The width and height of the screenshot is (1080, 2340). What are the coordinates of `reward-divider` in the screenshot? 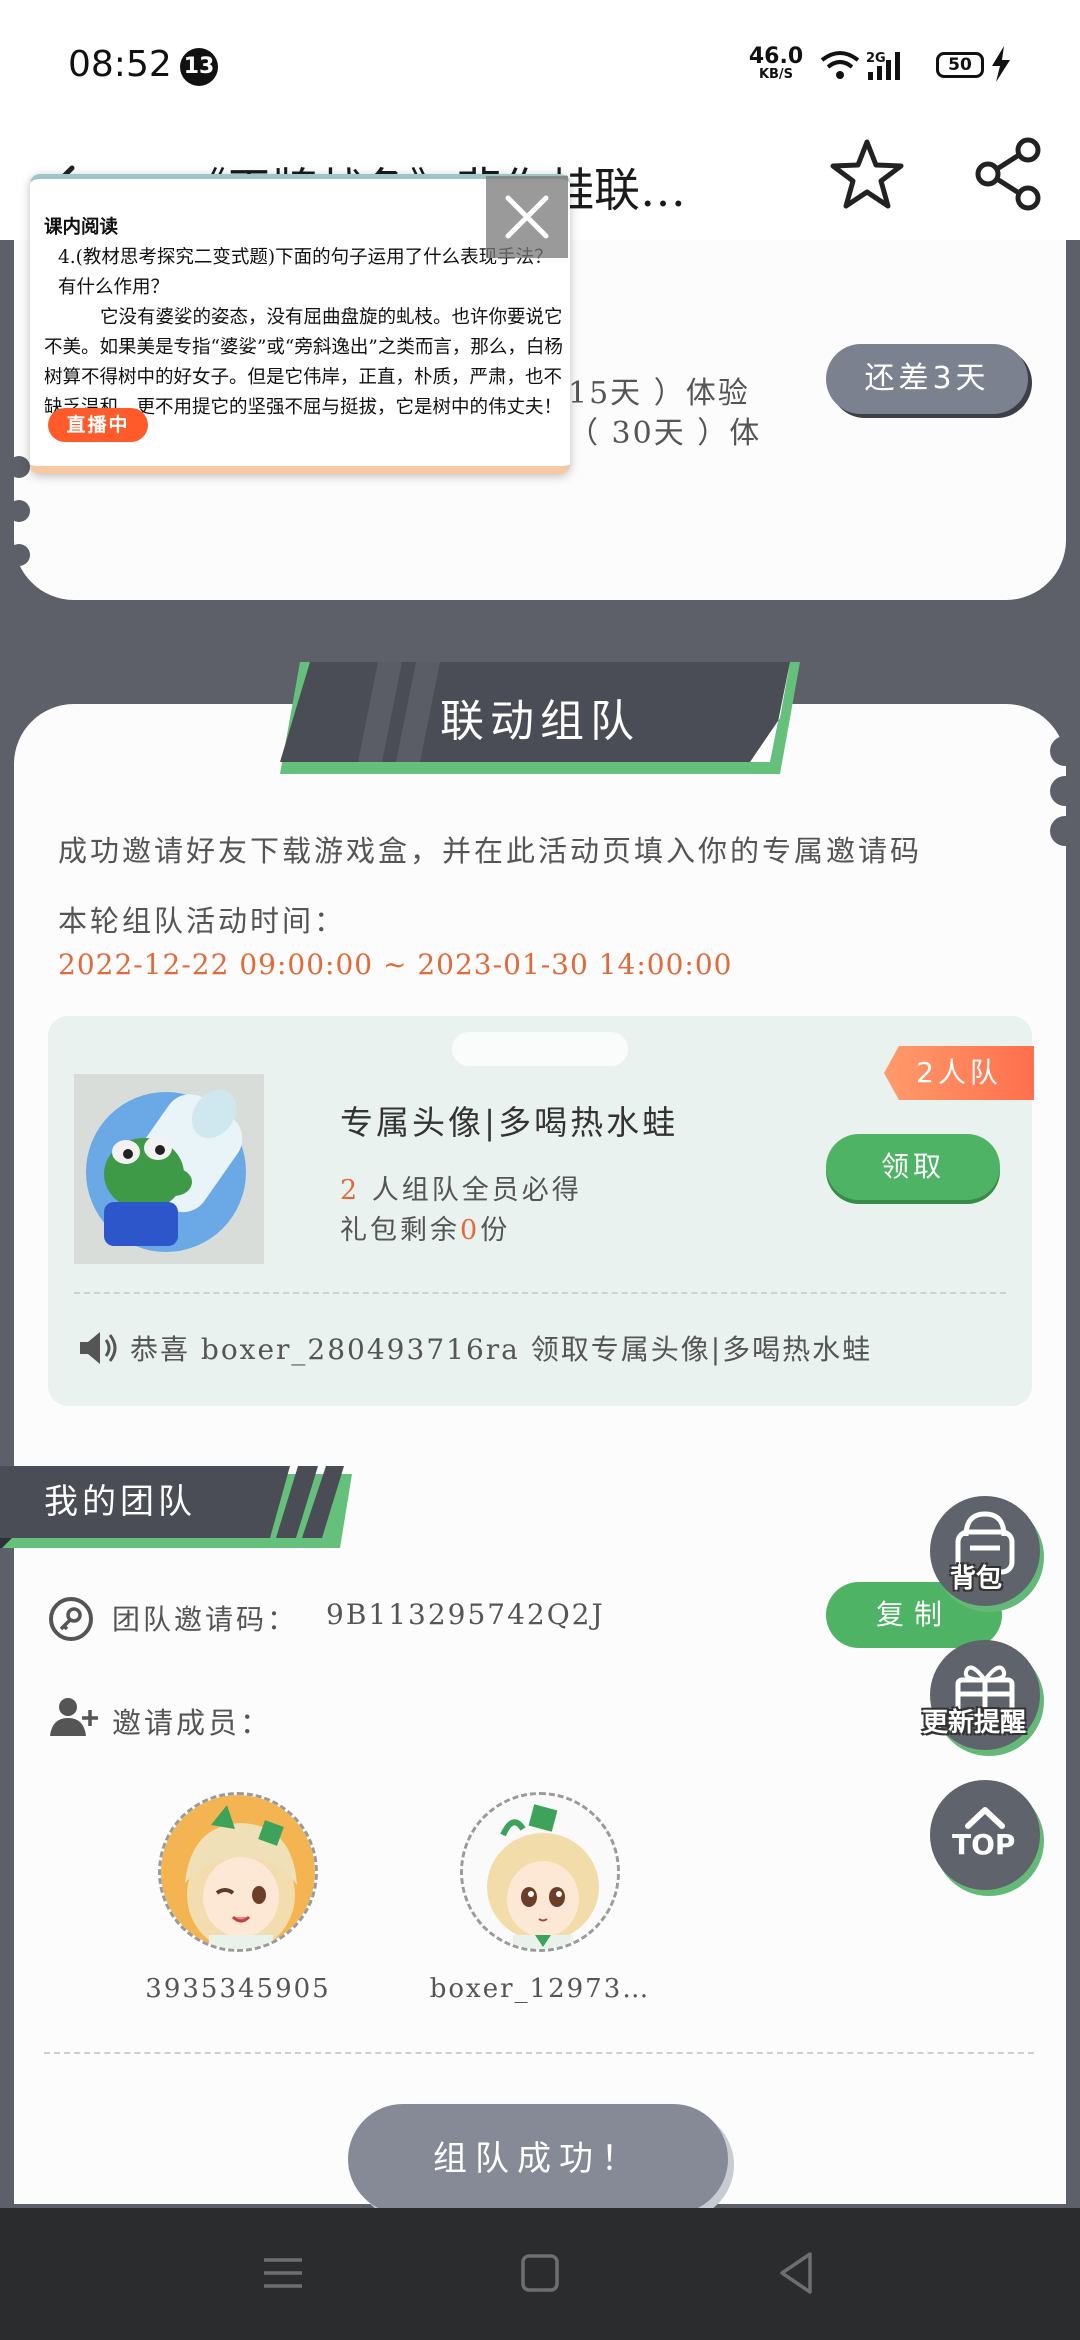 It's located at (540, 1293).